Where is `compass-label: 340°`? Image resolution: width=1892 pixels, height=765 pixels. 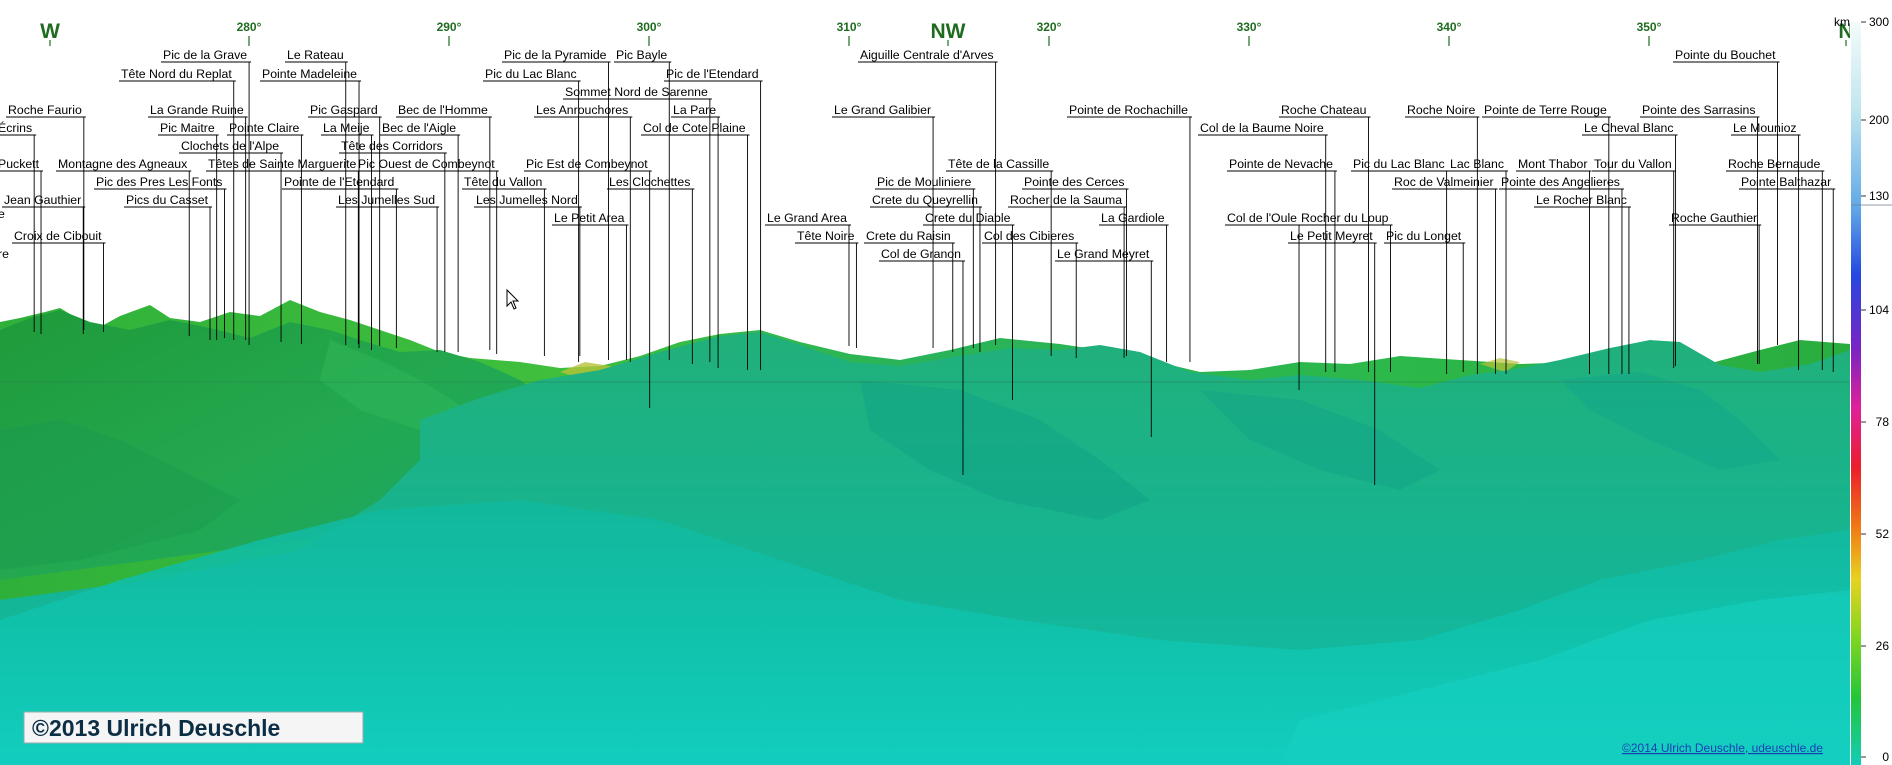 compass-label: 340° is located at coordinates (1449, 27).